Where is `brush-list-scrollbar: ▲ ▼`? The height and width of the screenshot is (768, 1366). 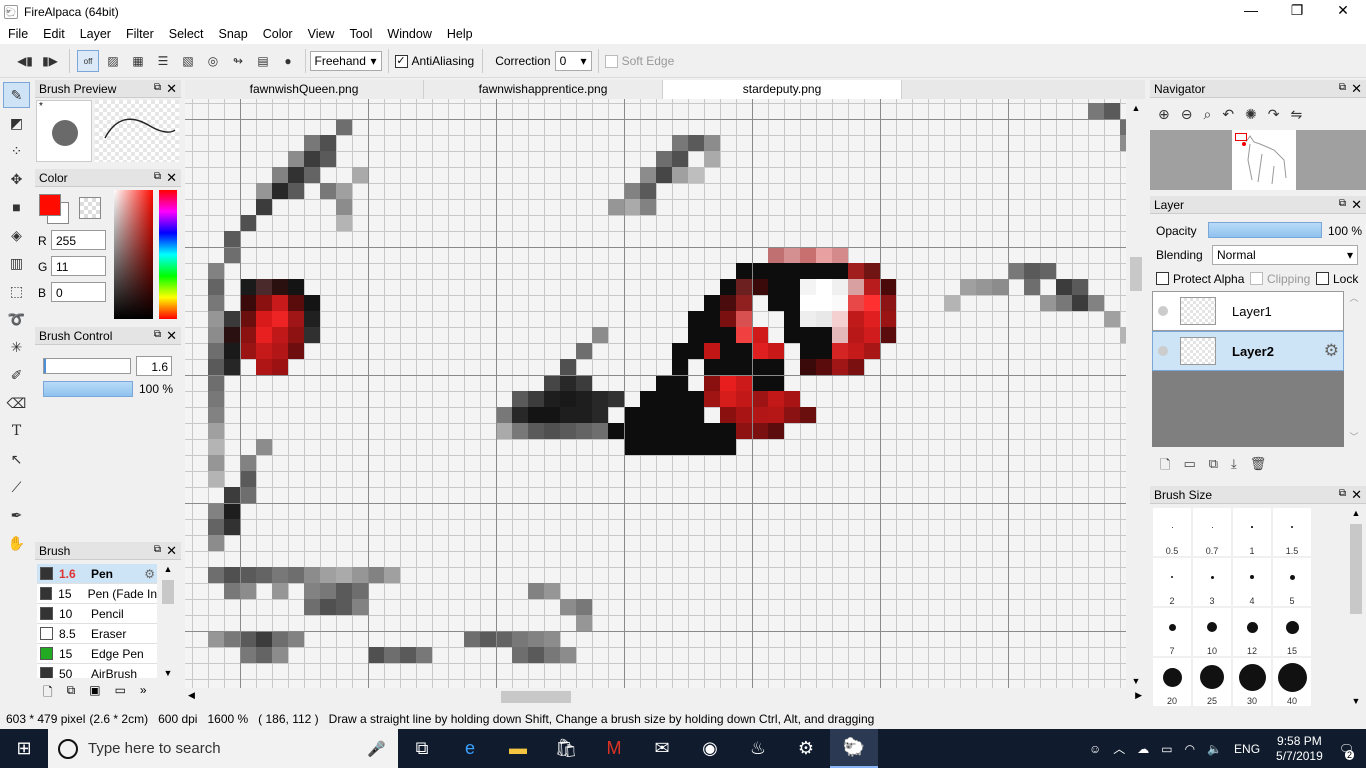
brush-list-scrollbar: ▲ ▼ is located at coordinates (168, 621).